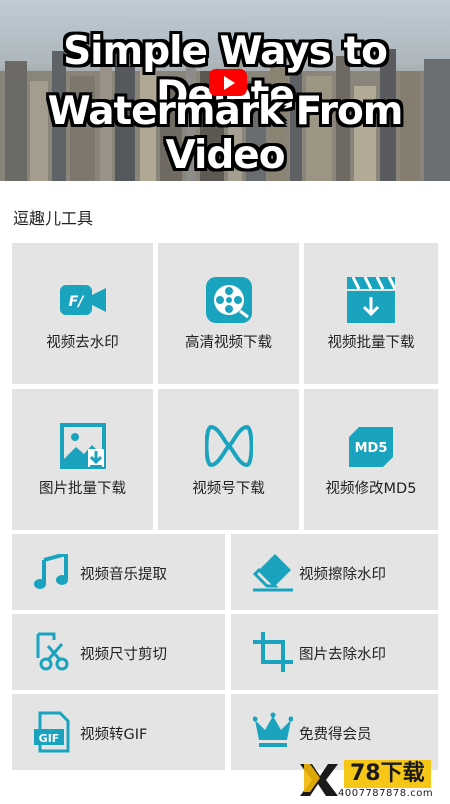 Image resolution: width=450 pixels, height=804 pixels. I want to click on section-title: 逗趣儿工具, so click(53, 218).